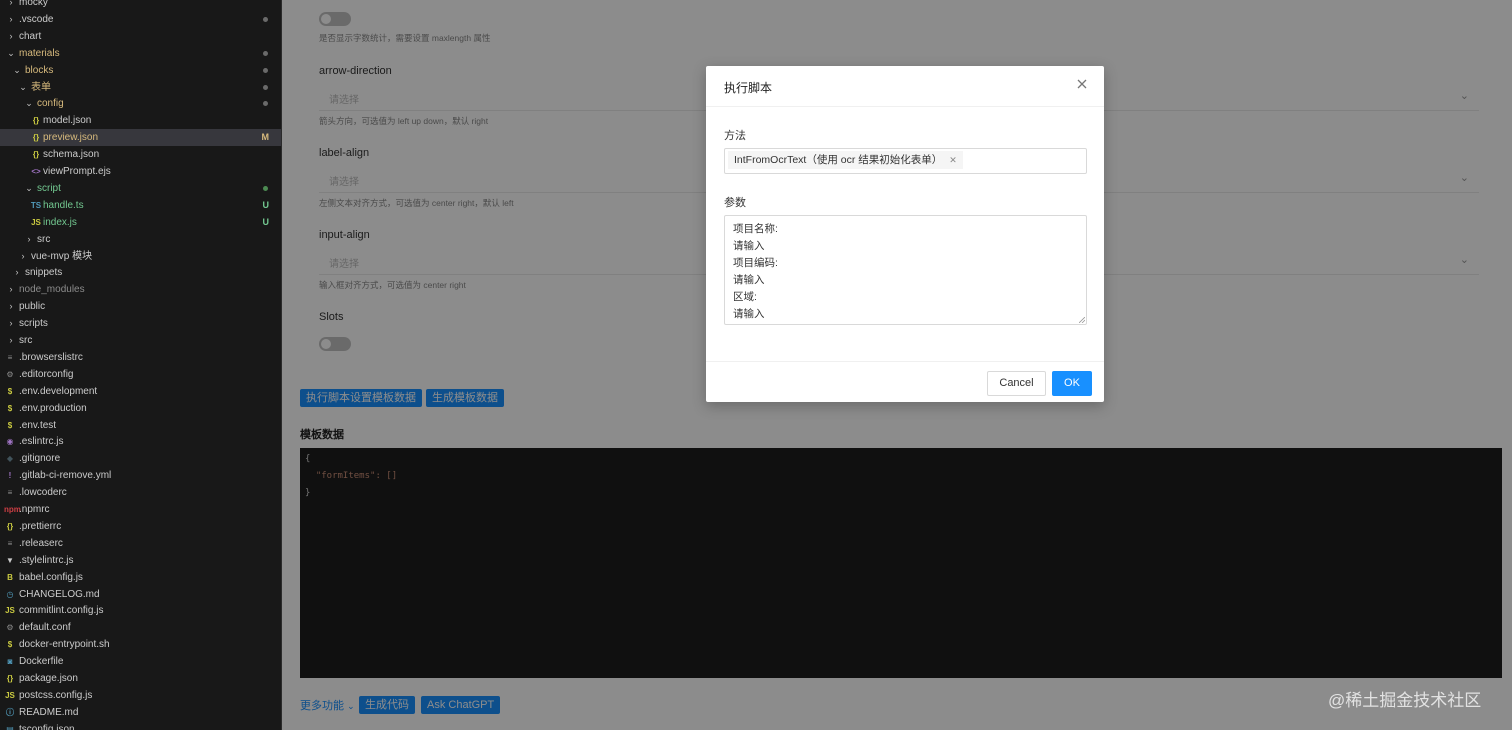 The height and width of the screenshot is (730, 1512). I want to click on explorer-item-label: .vscode, so click(36, 19).